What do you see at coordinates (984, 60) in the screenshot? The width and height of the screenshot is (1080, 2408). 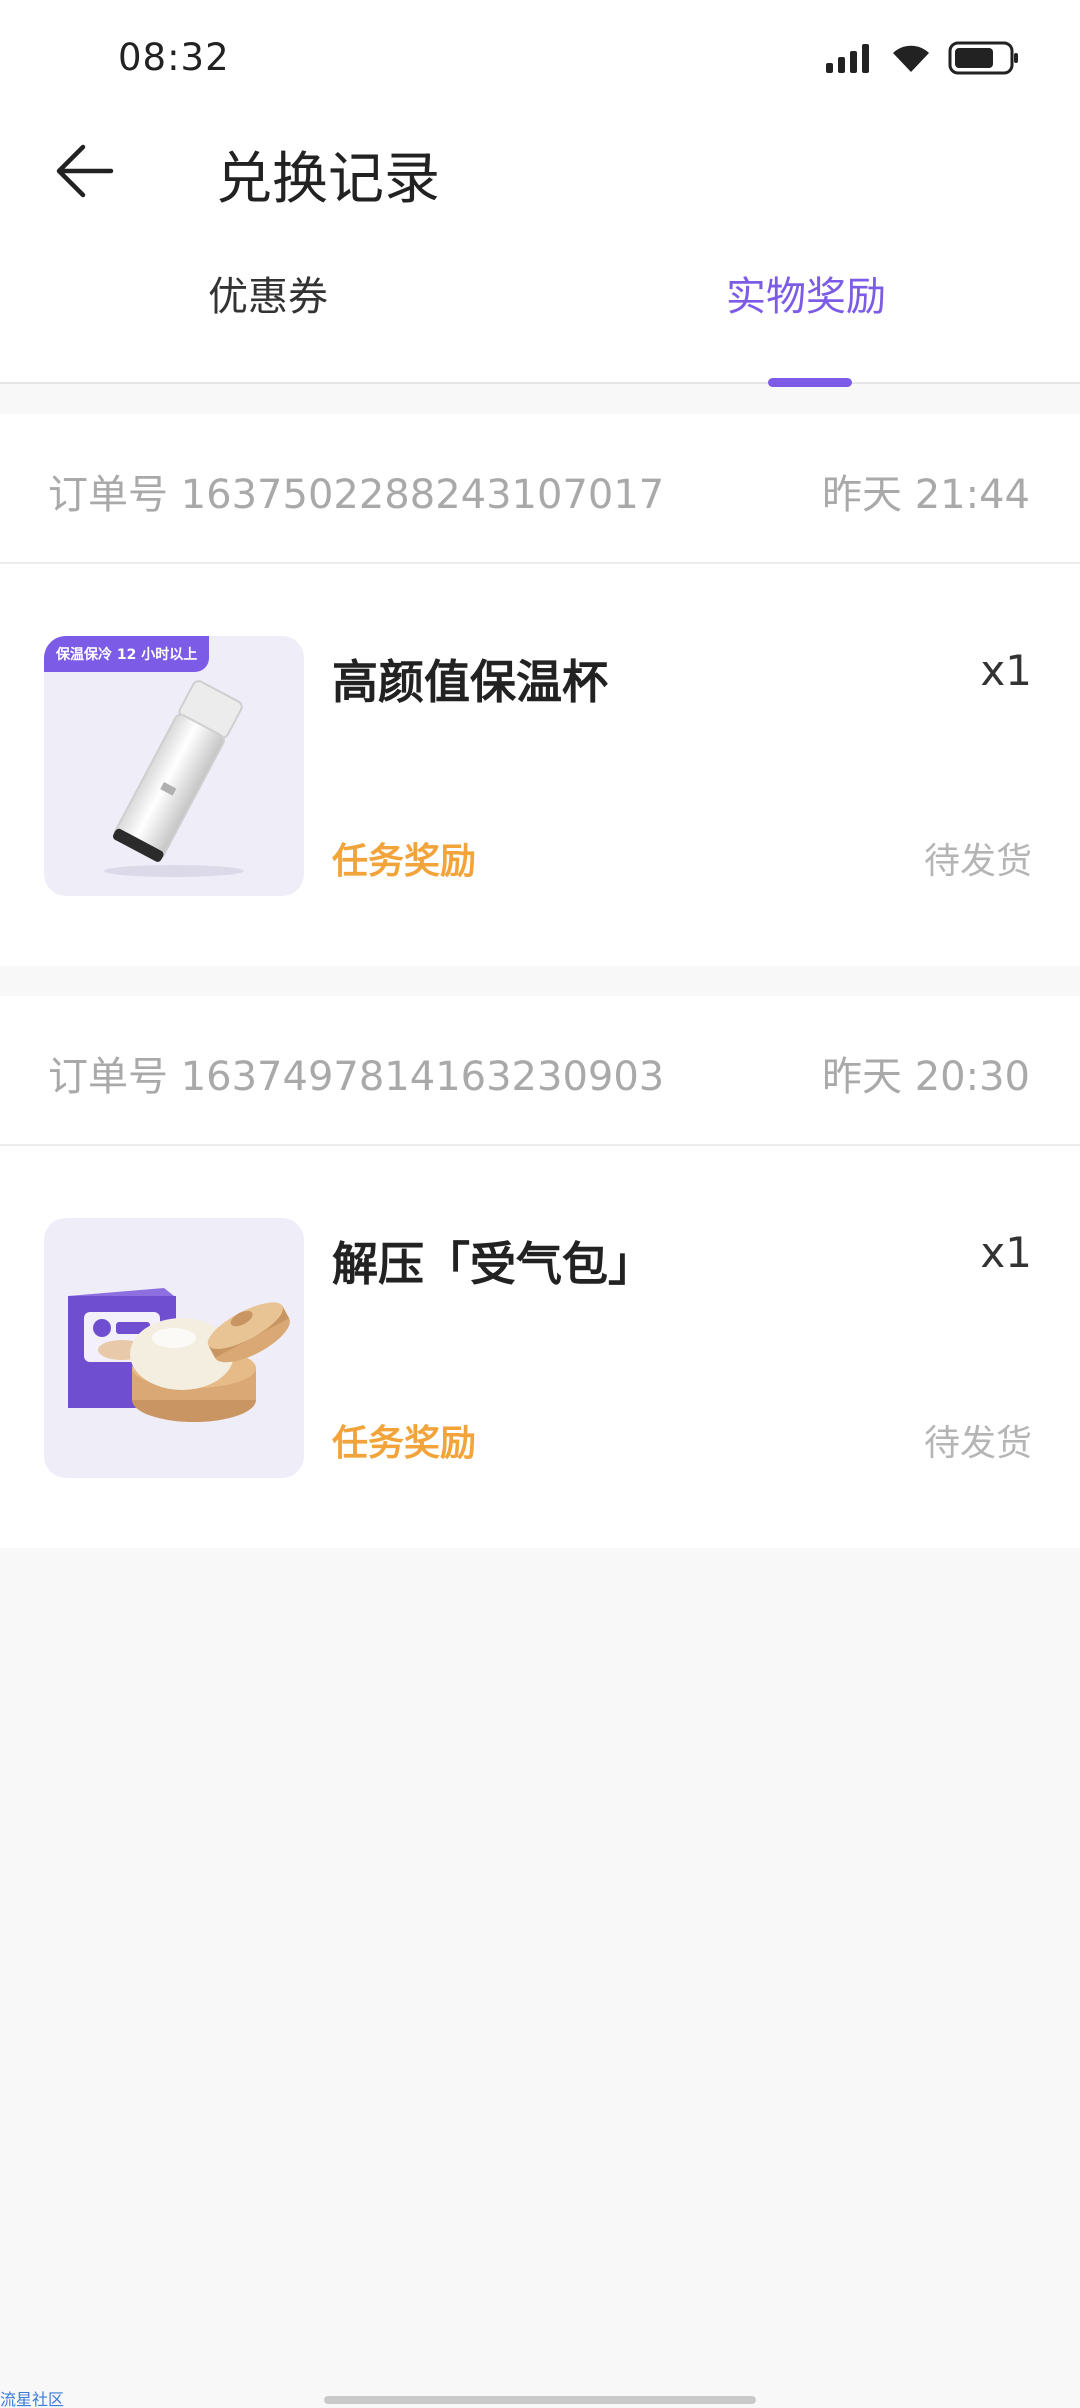 I see `battery-icon` at bounding box center [984, 60].